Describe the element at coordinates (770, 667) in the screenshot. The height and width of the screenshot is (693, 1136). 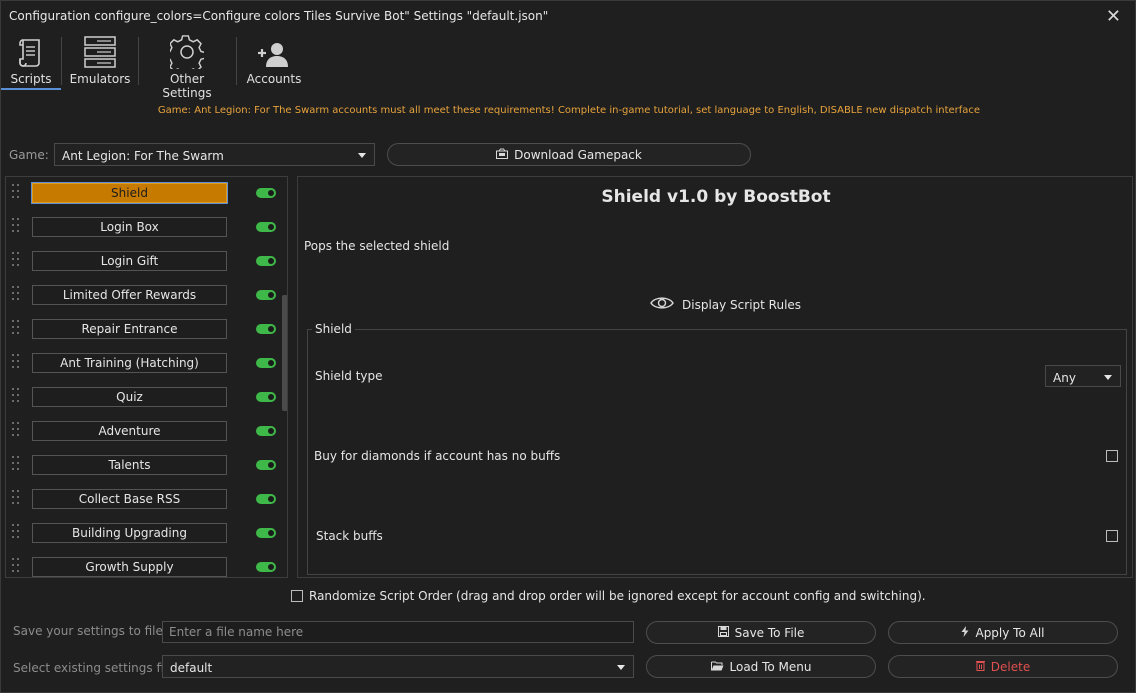
I see `load-to-menu-label: Load To Menu` at that location.